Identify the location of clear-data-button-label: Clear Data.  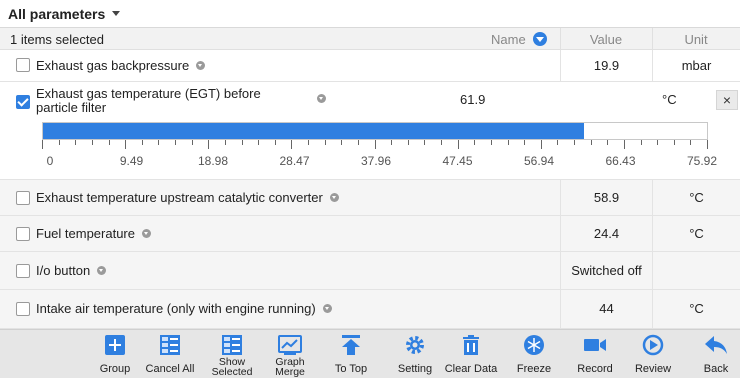
(471, 369).